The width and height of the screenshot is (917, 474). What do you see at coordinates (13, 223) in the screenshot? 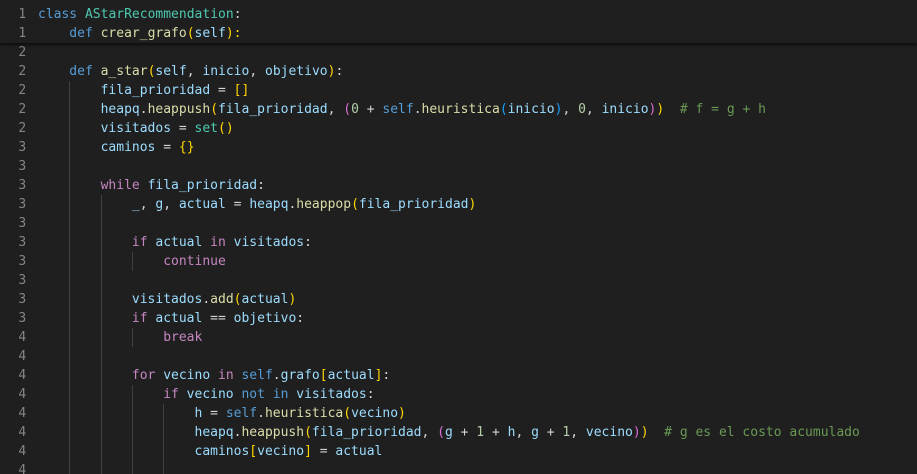
I see `line-number: 34` at bounding box center [13, 223].